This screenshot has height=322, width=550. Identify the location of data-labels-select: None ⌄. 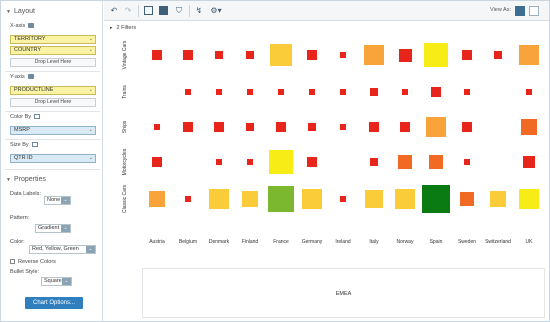
(57, 200).